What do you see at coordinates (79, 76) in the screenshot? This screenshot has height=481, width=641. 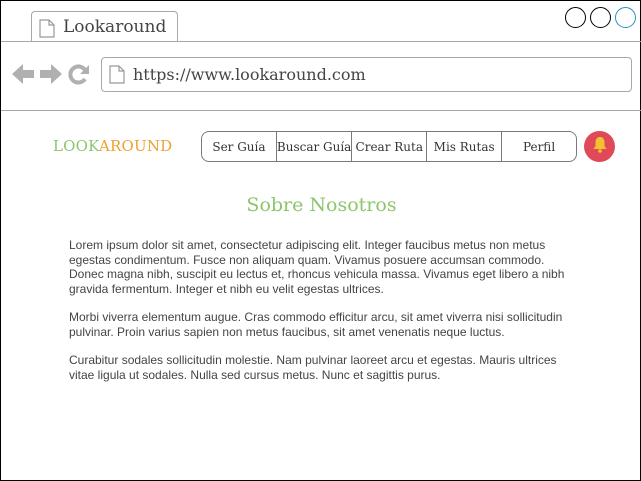 I see `reload-icon` at bounding box center [79, 76].